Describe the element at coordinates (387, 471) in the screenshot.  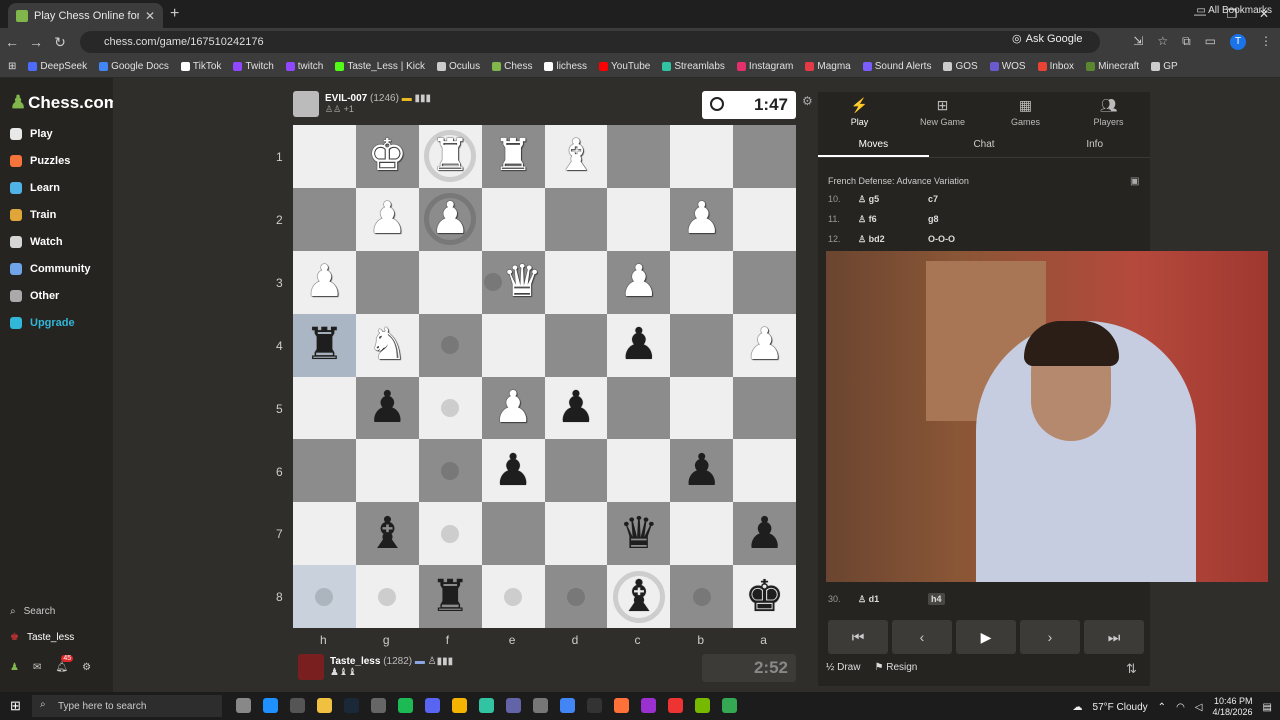
I see `board-square-g6` at that location.